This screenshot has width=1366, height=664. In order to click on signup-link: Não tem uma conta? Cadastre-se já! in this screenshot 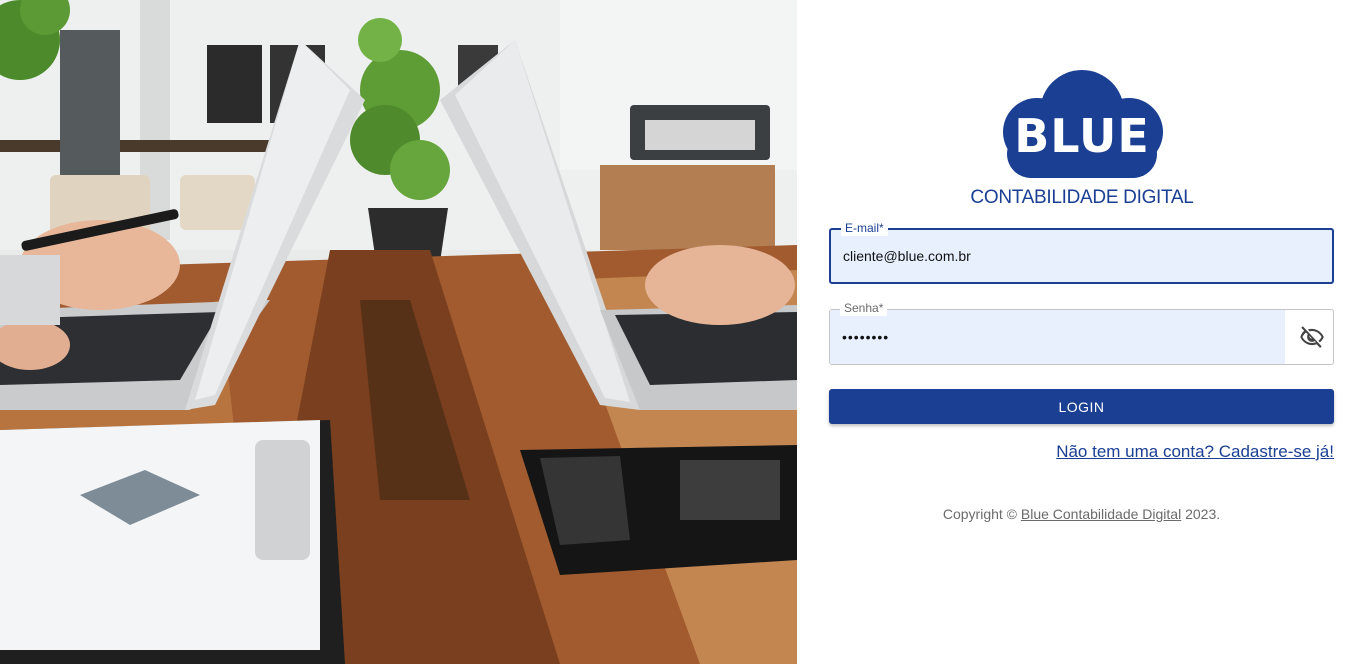, I will do `click(1195, 452)`.